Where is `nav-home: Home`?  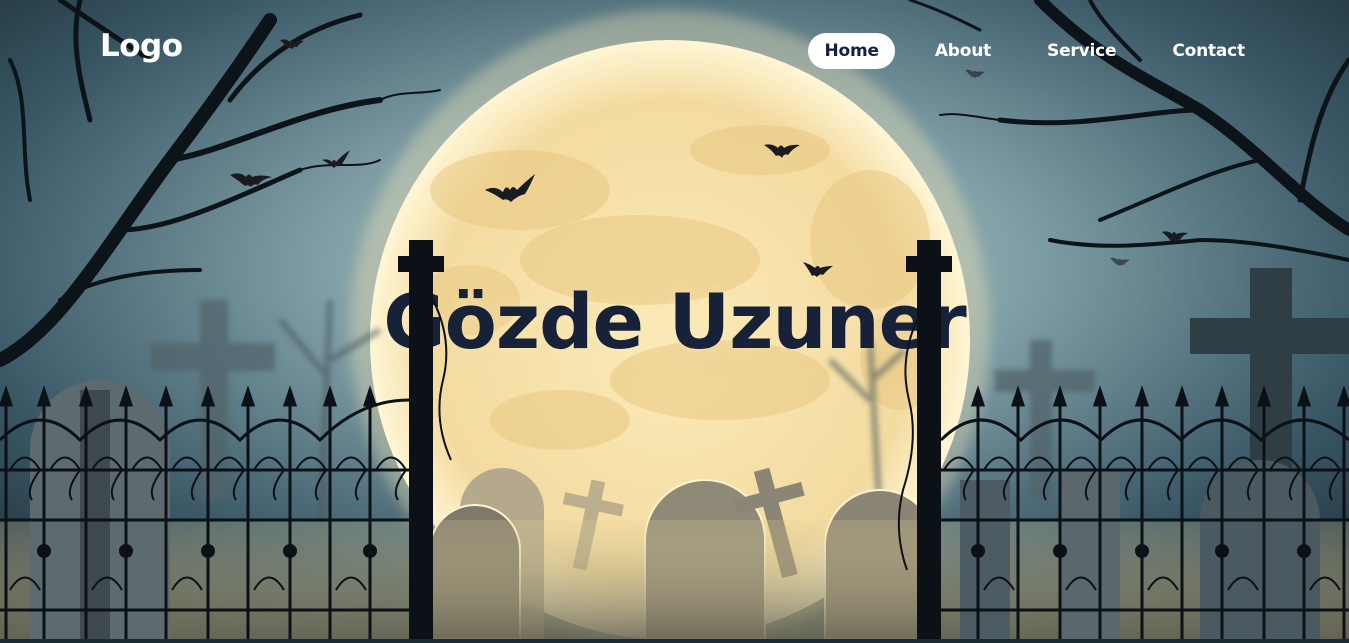
nav-home: Home is located at coordinates (851, 51).